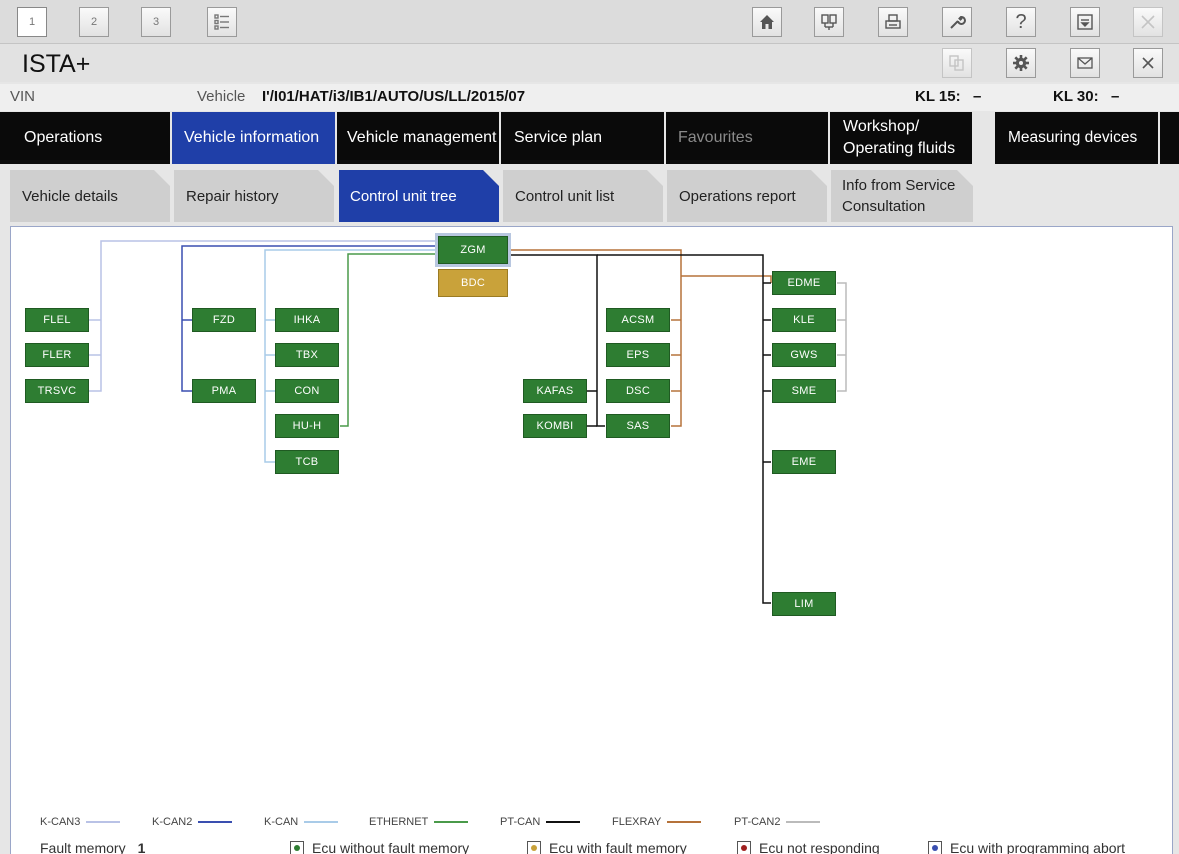 Image resolution: width=1179 pixels, height=854 pixels. What do you see at coordinates (222, 22) in the screenshot?
I see `list-icon` at bounding box center [222, 22].